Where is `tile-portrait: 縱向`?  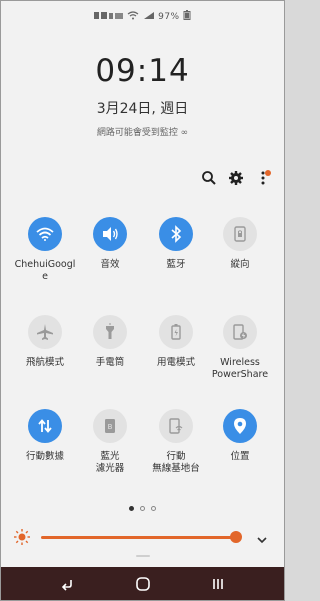 tile-portrait: 縱向 is located at coordinates (240, 244).